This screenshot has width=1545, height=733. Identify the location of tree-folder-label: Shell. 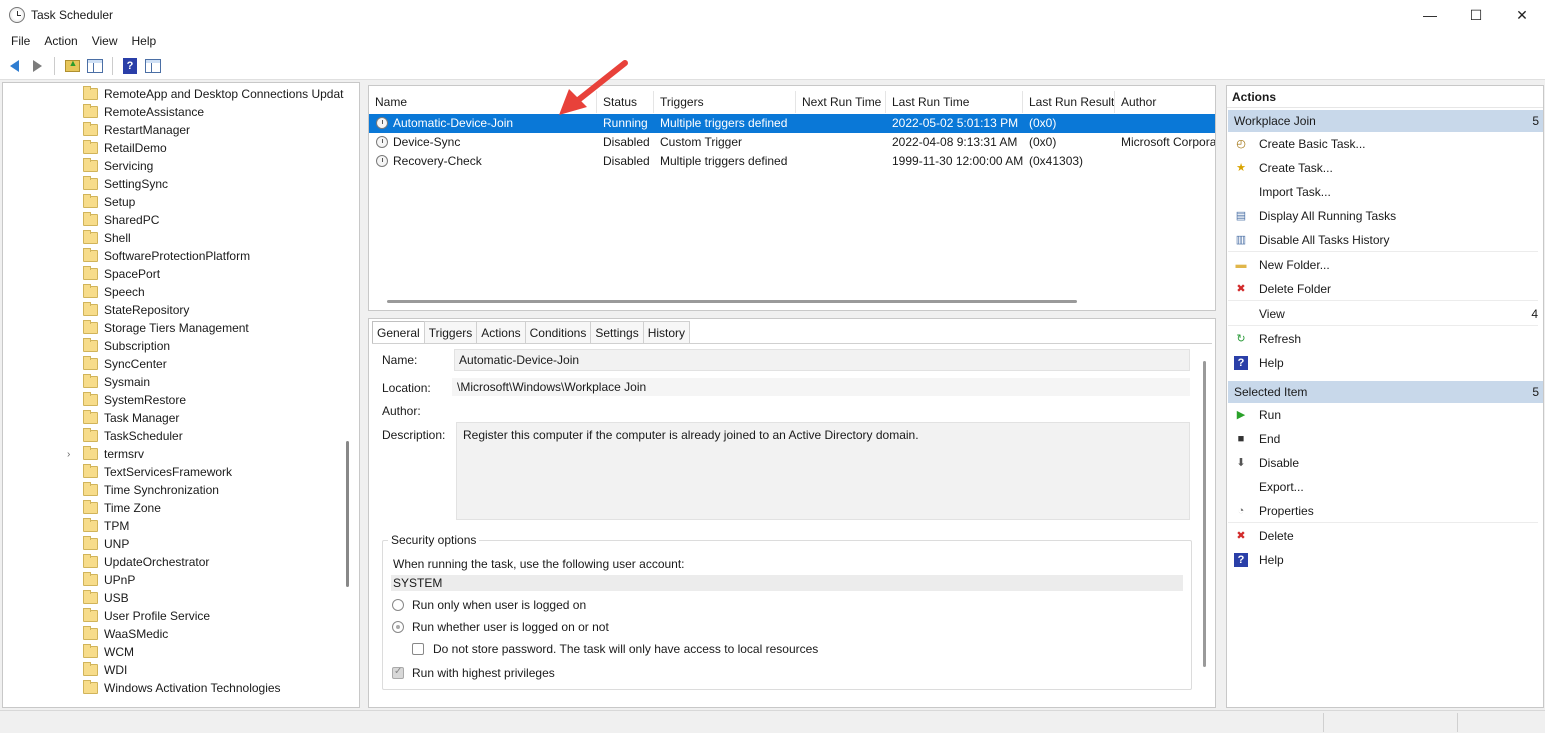
(117, 238).